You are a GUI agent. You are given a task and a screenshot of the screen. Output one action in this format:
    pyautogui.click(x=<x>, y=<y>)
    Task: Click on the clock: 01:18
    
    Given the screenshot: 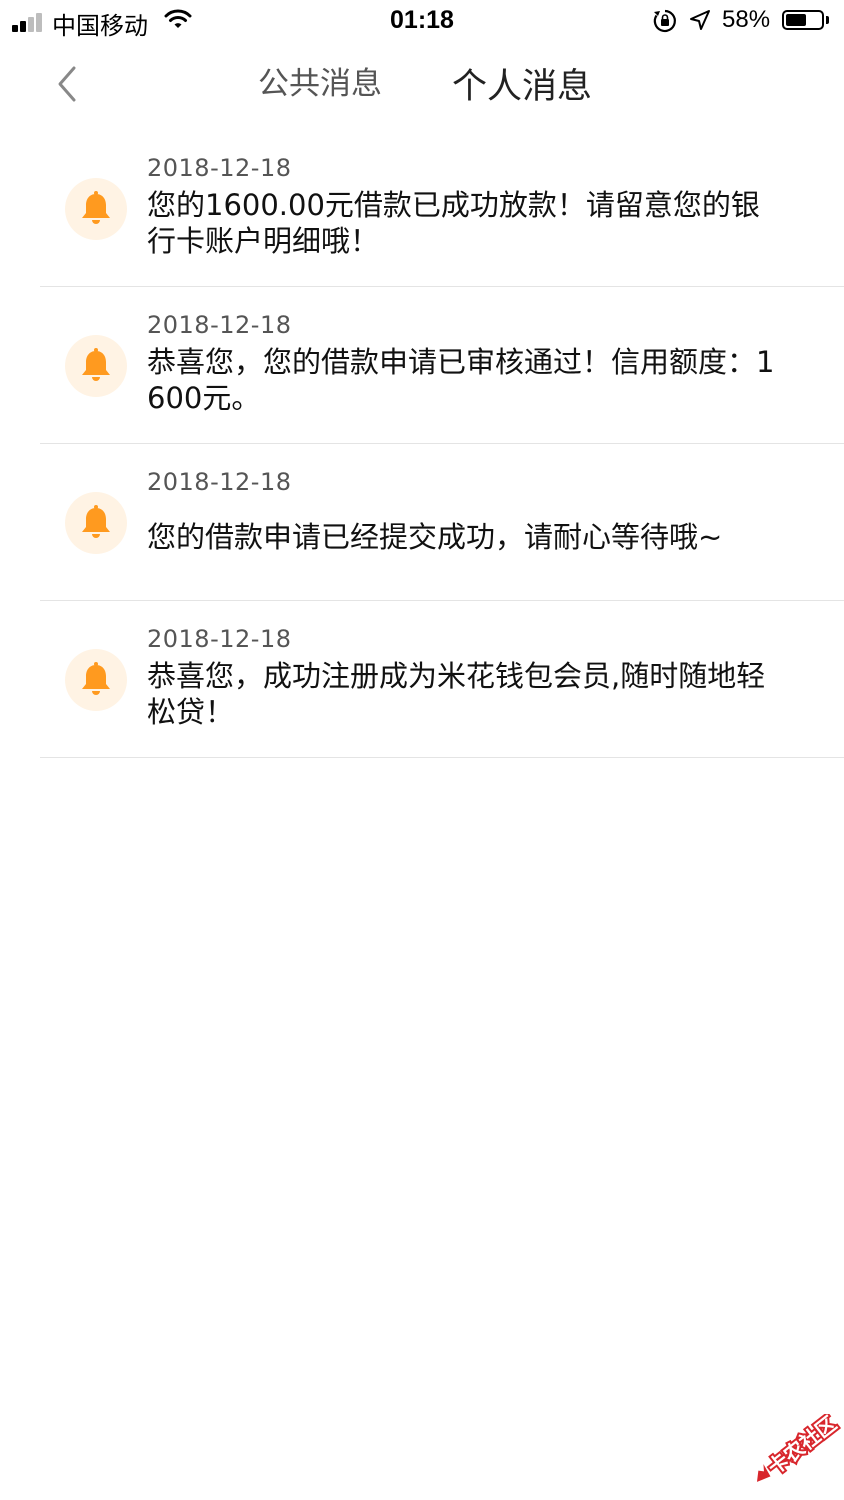 What is the action you would take?
    pyautogui.click(x=422, y=20)
    